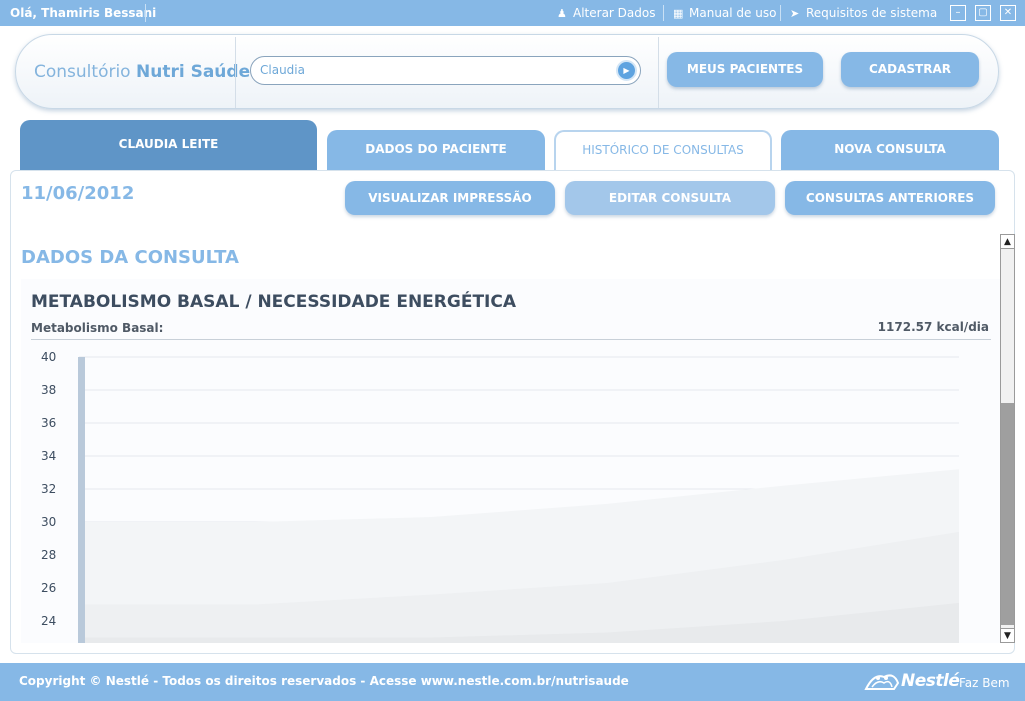 This screenshot has width=1025, height=701. I want to click on y-tick-label: 40, so click(48, 357).